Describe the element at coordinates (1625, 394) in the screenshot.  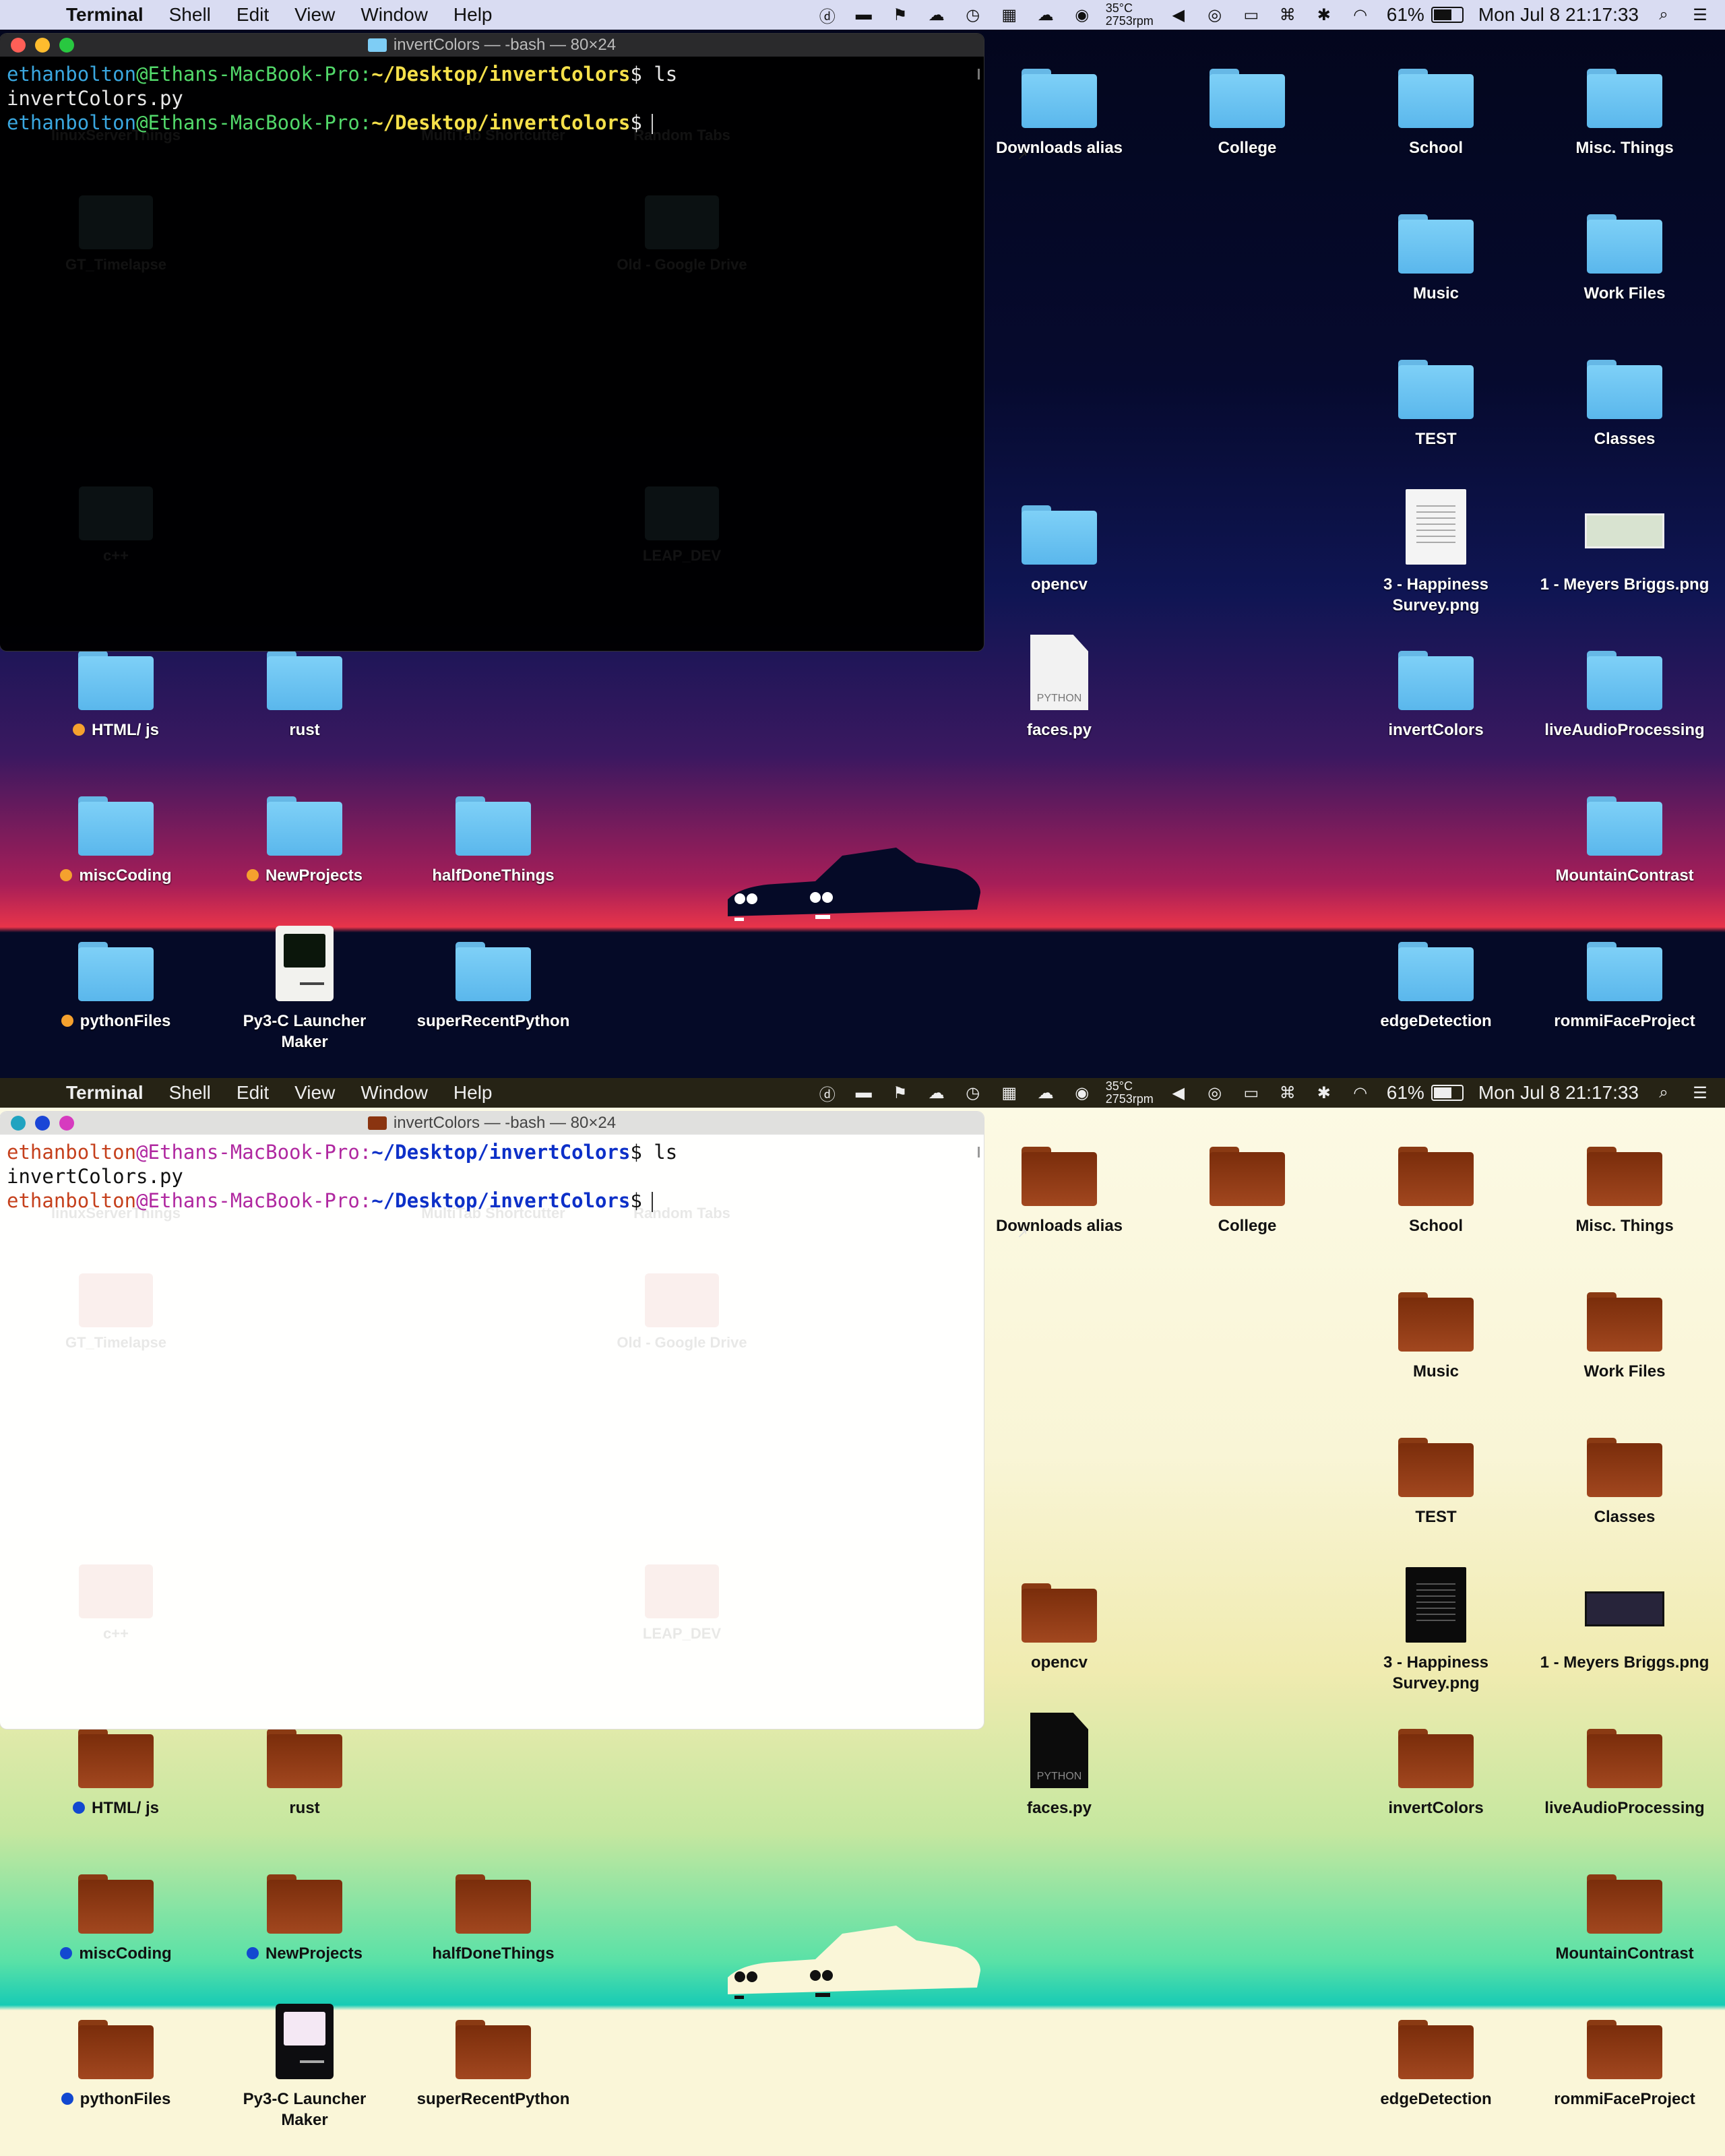
I see `desktop-icon-classes: Classes` at that location.